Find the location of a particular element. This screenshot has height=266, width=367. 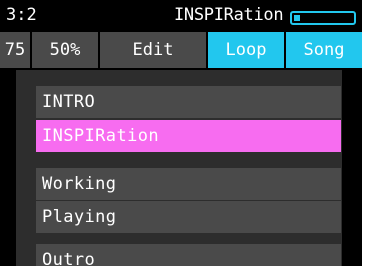

volume-button: 50% is located at coordinates (65, 50).